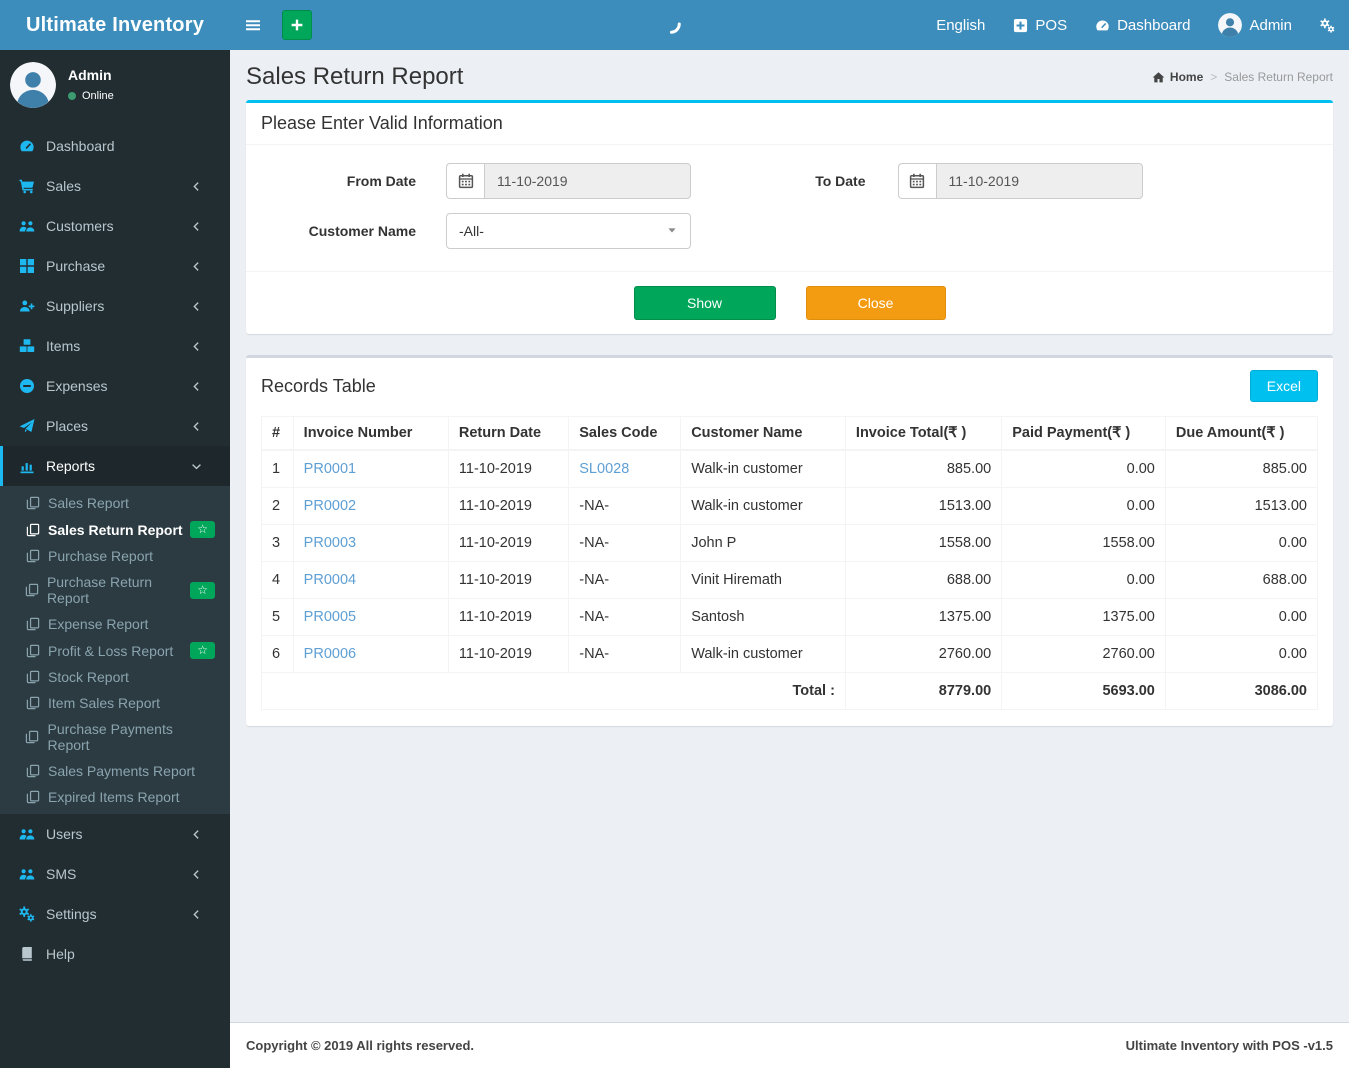  I want to click on sidebar-subitem-purchase-payments-report: Purchase Payments Report, so click(115, 737).